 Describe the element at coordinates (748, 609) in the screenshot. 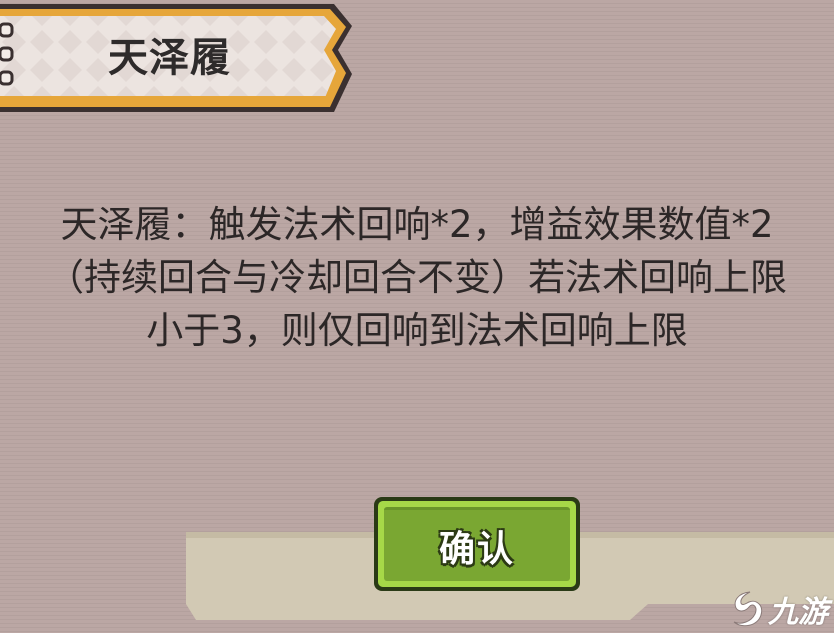

I see `jiuyou-logo-icon` at that location.